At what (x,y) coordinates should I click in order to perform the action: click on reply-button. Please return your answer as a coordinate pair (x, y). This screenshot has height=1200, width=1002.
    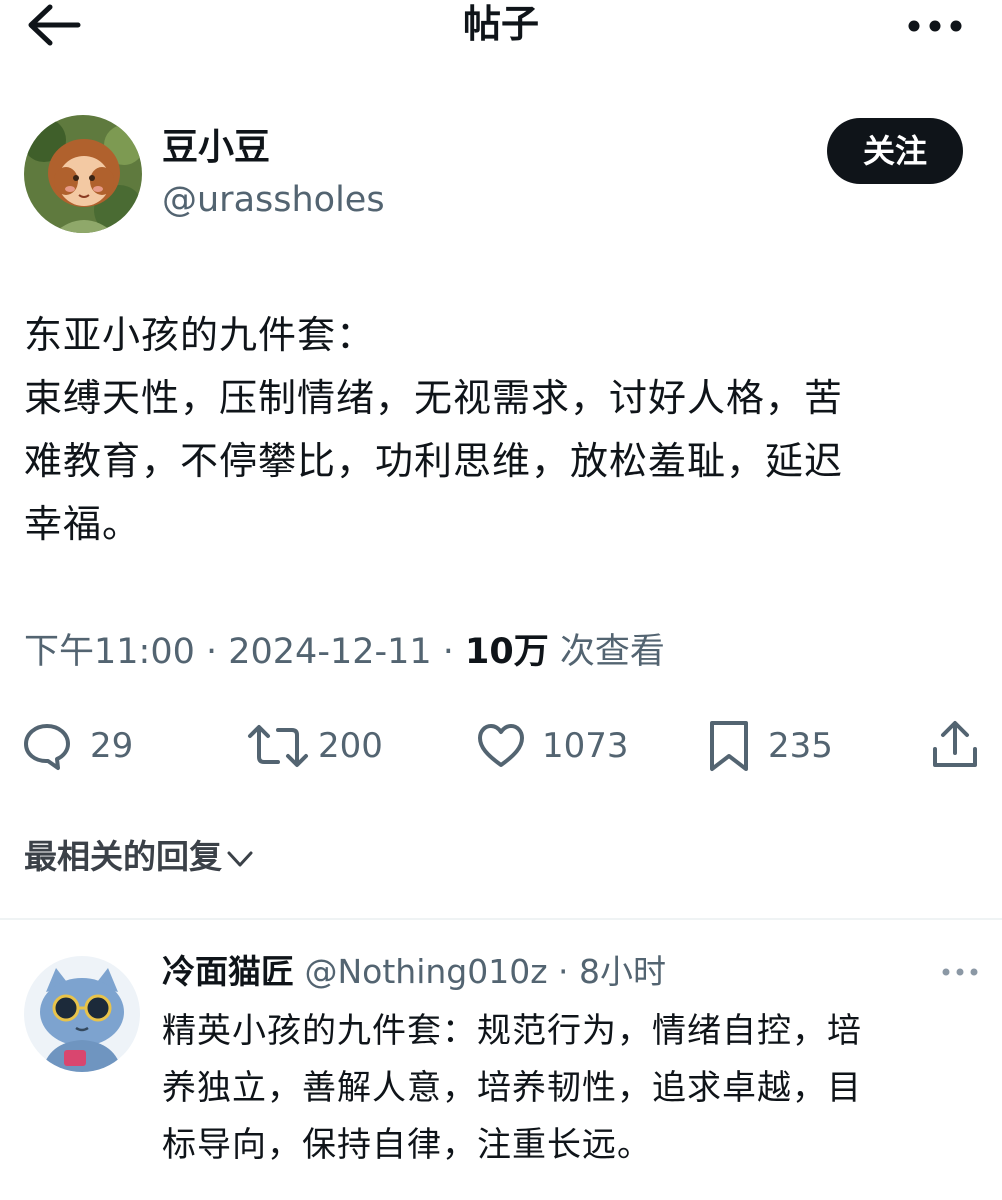
    Looking at the image, I should click on (47, 746).